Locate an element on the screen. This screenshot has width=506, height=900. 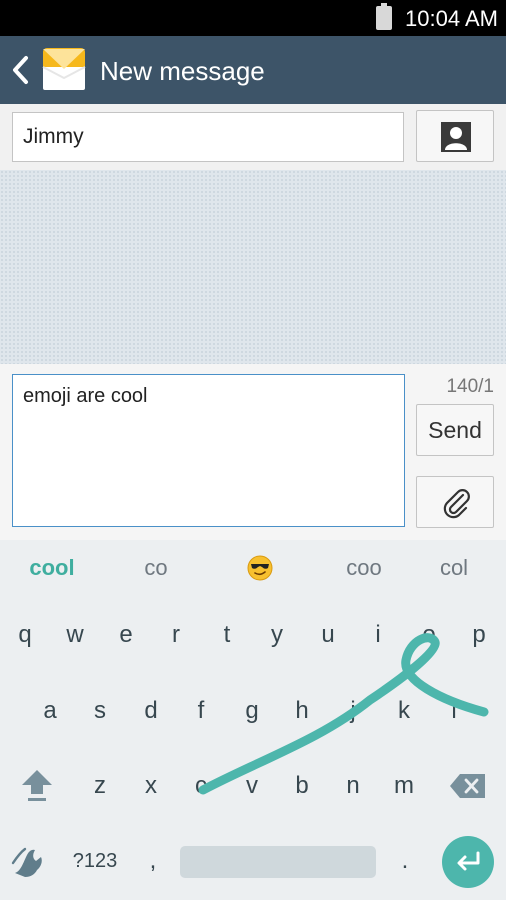
backspace-icon is located at coordinates (467, 786).